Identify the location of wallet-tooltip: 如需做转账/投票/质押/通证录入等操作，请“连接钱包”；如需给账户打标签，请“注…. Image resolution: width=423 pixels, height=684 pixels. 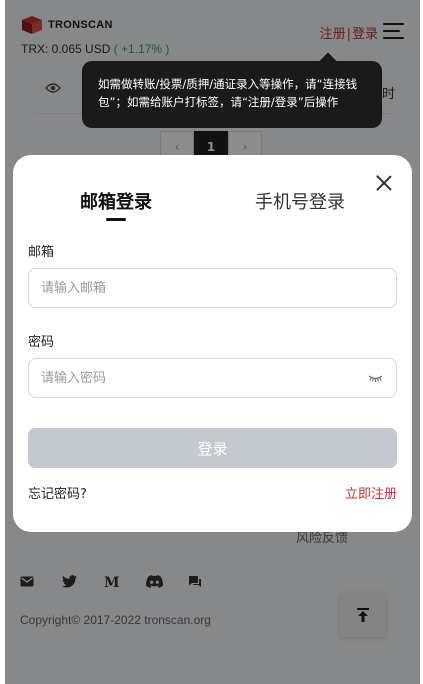
(232, 94).